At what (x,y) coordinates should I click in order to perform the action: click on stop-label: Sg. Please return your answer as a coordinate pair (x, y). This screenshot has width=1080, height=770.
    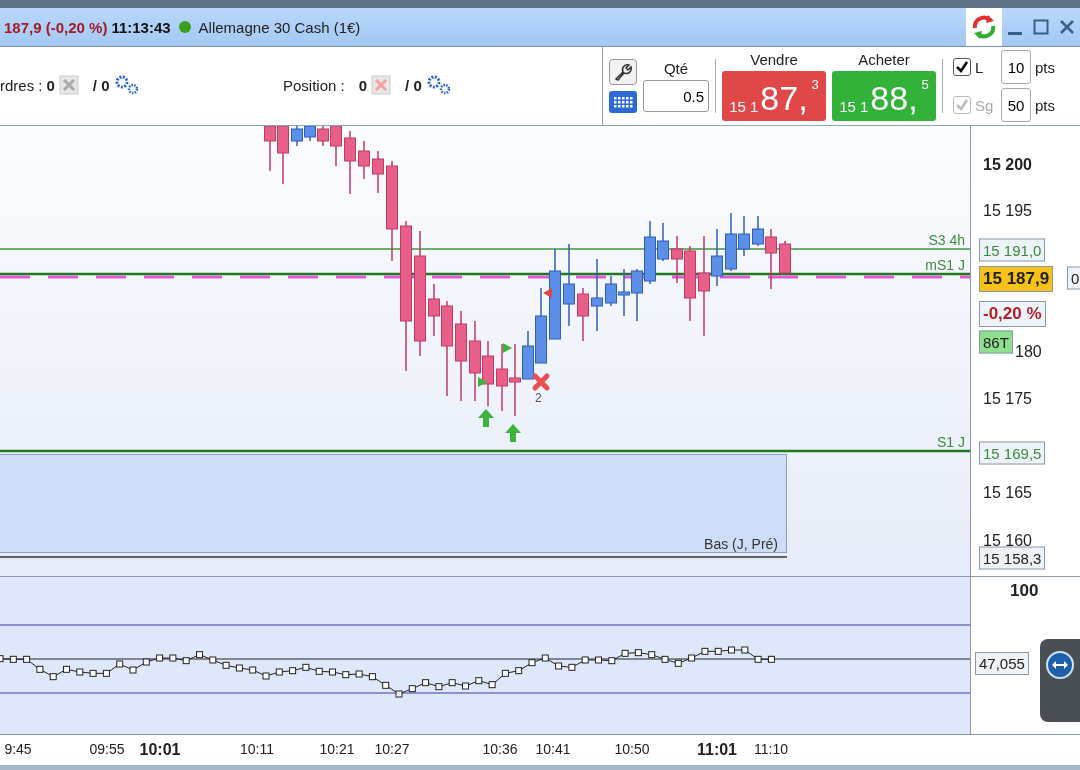
    Looking at the image, I should click on (985, 105).